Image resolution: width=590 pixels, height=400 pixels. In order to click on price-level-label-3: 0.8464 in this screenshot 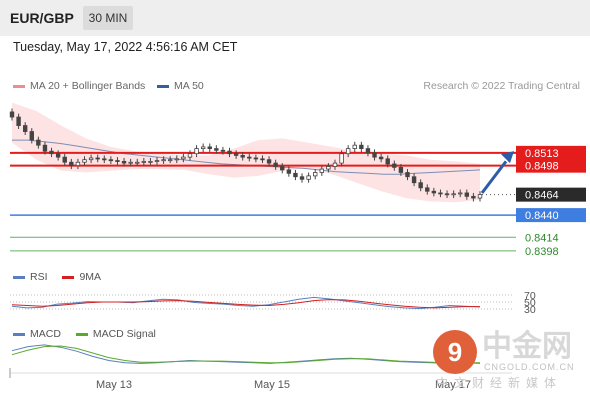, I will do `click(542, 196)`.